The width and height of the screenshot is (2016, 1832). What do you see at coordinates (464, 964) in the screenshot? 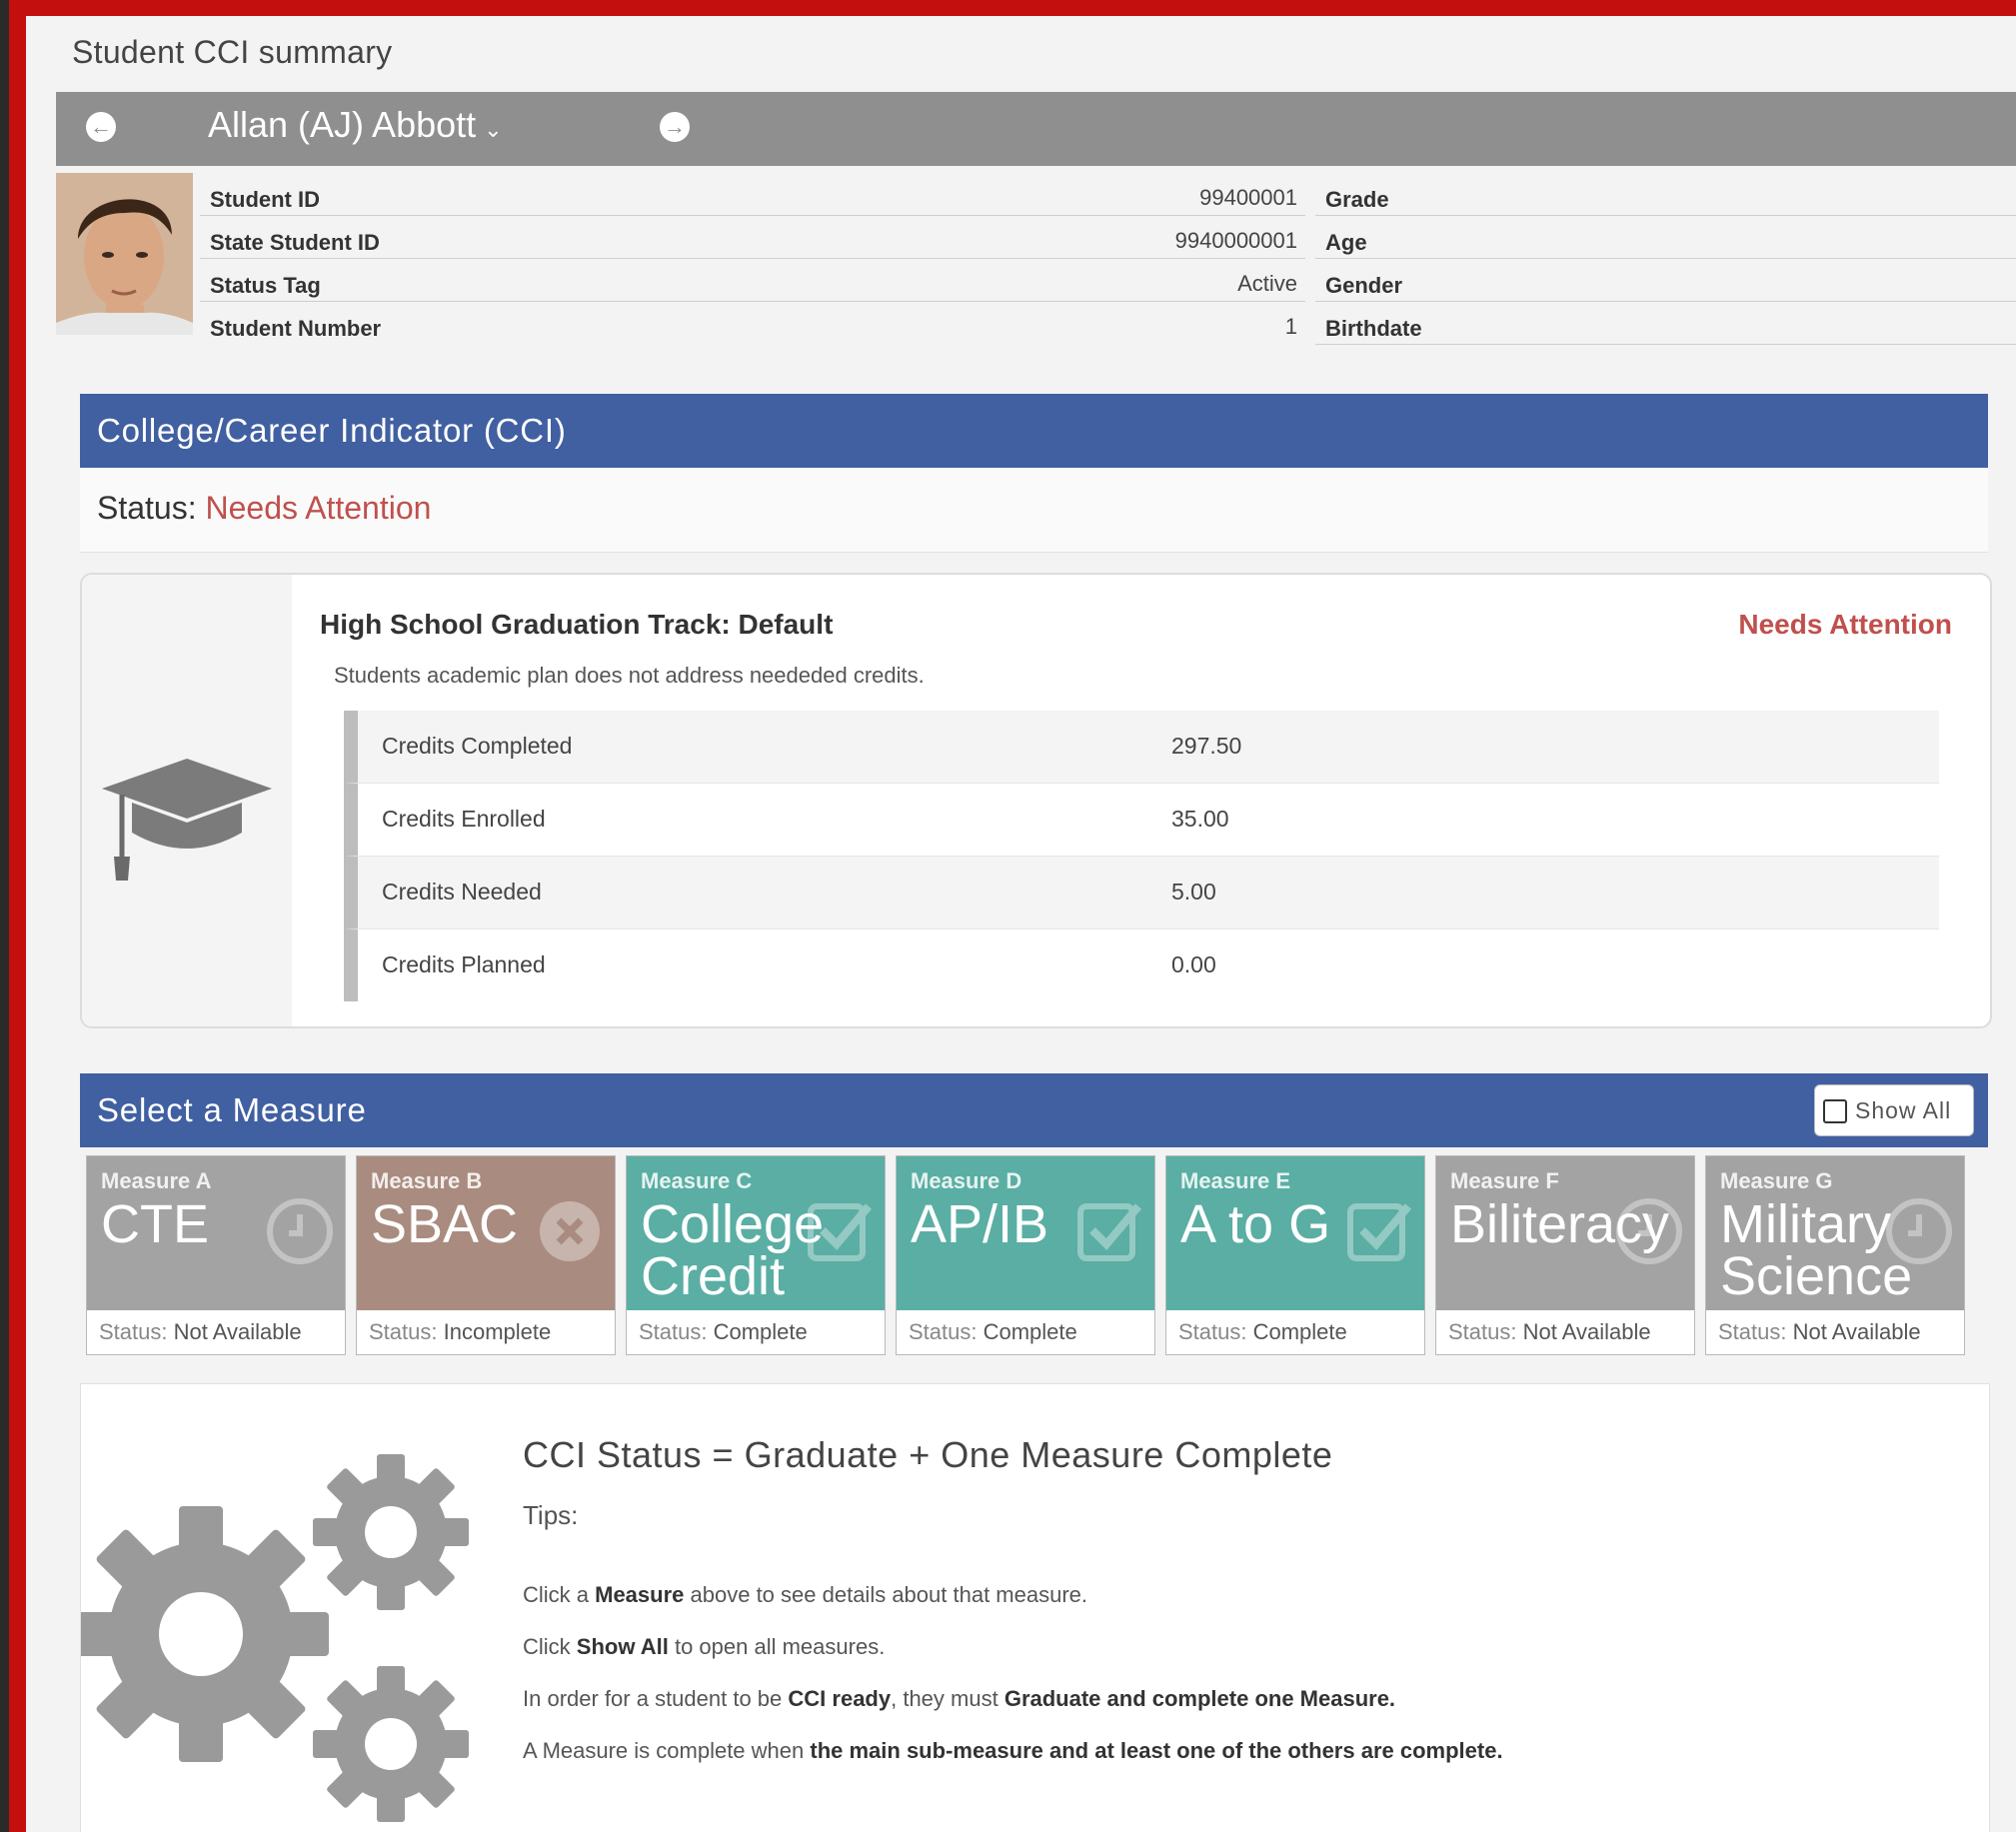
I see `credit-label: Credits Planned` at bounding box center [464, 964].